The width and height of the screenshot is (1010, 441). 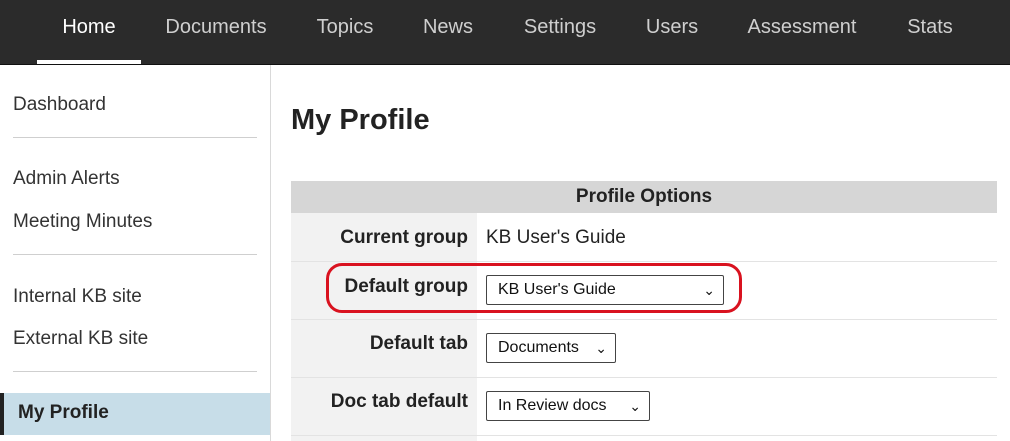 What do you see at coordinates (552, 405) in the screenshot?
I see `doc-tab-default-selected: In Review docs` at bounding box center [552, 405].